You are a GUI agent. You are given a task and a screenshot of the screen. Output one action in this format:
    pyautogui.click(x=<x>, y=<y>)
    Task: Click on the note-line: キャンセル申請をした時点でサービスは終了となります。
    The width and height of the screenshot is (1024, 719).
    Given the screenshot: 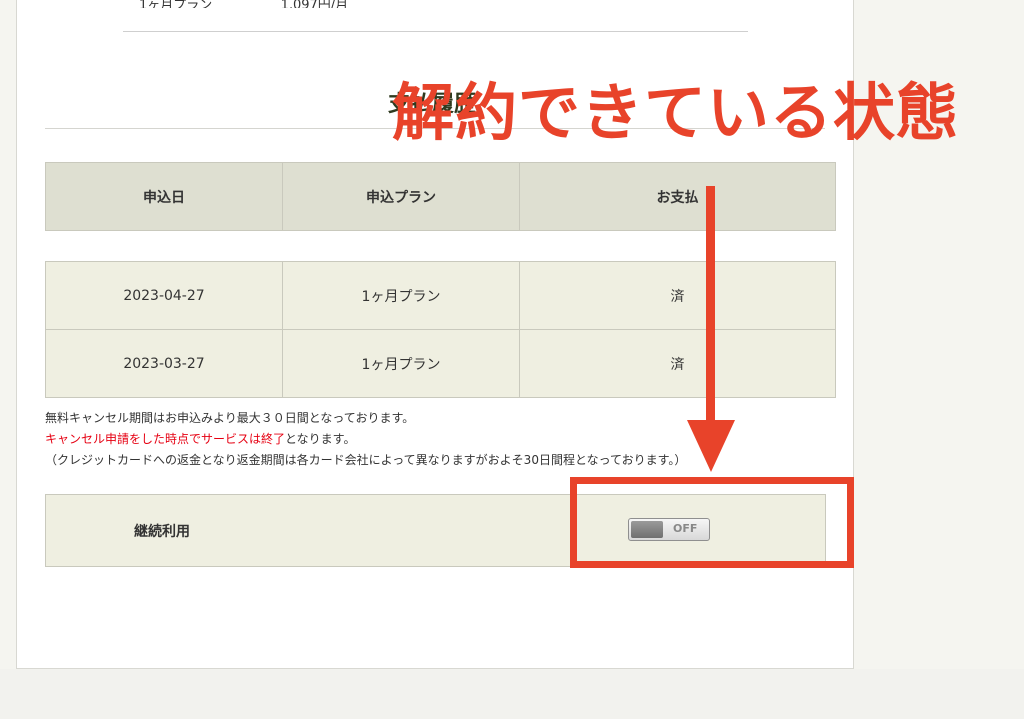 What is the action you would take?
    pyautogui.click(x=395, y=439)
    